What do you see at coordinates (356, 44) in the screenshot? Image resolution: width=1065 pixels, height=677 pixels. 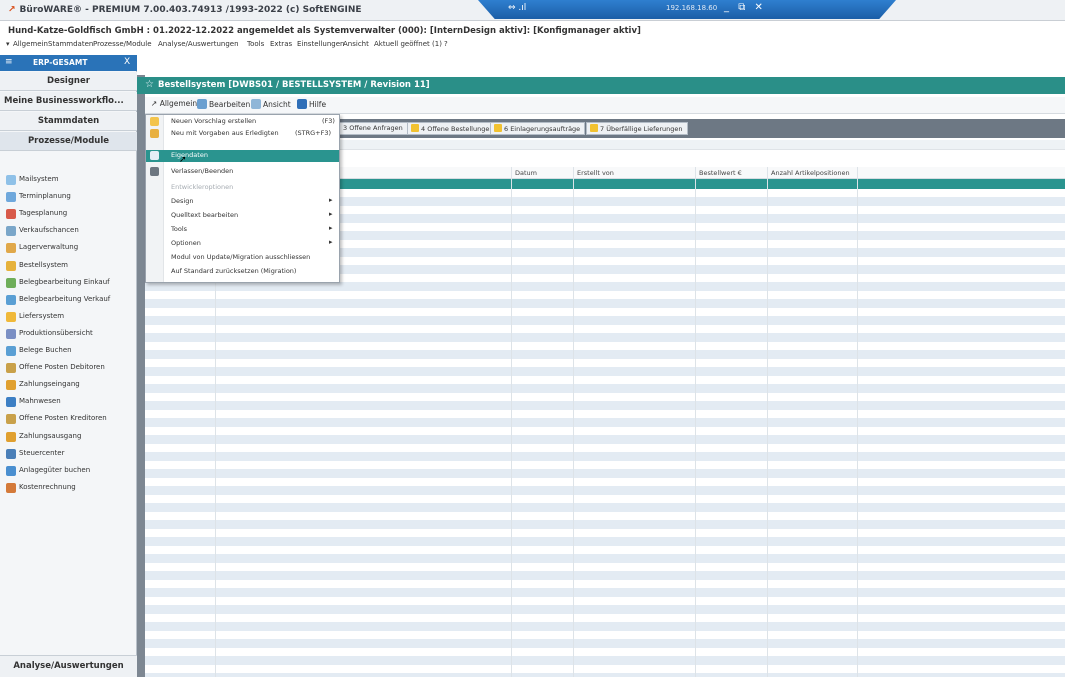 I see `menu-ansicht: Ansicht` at bounding box center [356, 44].